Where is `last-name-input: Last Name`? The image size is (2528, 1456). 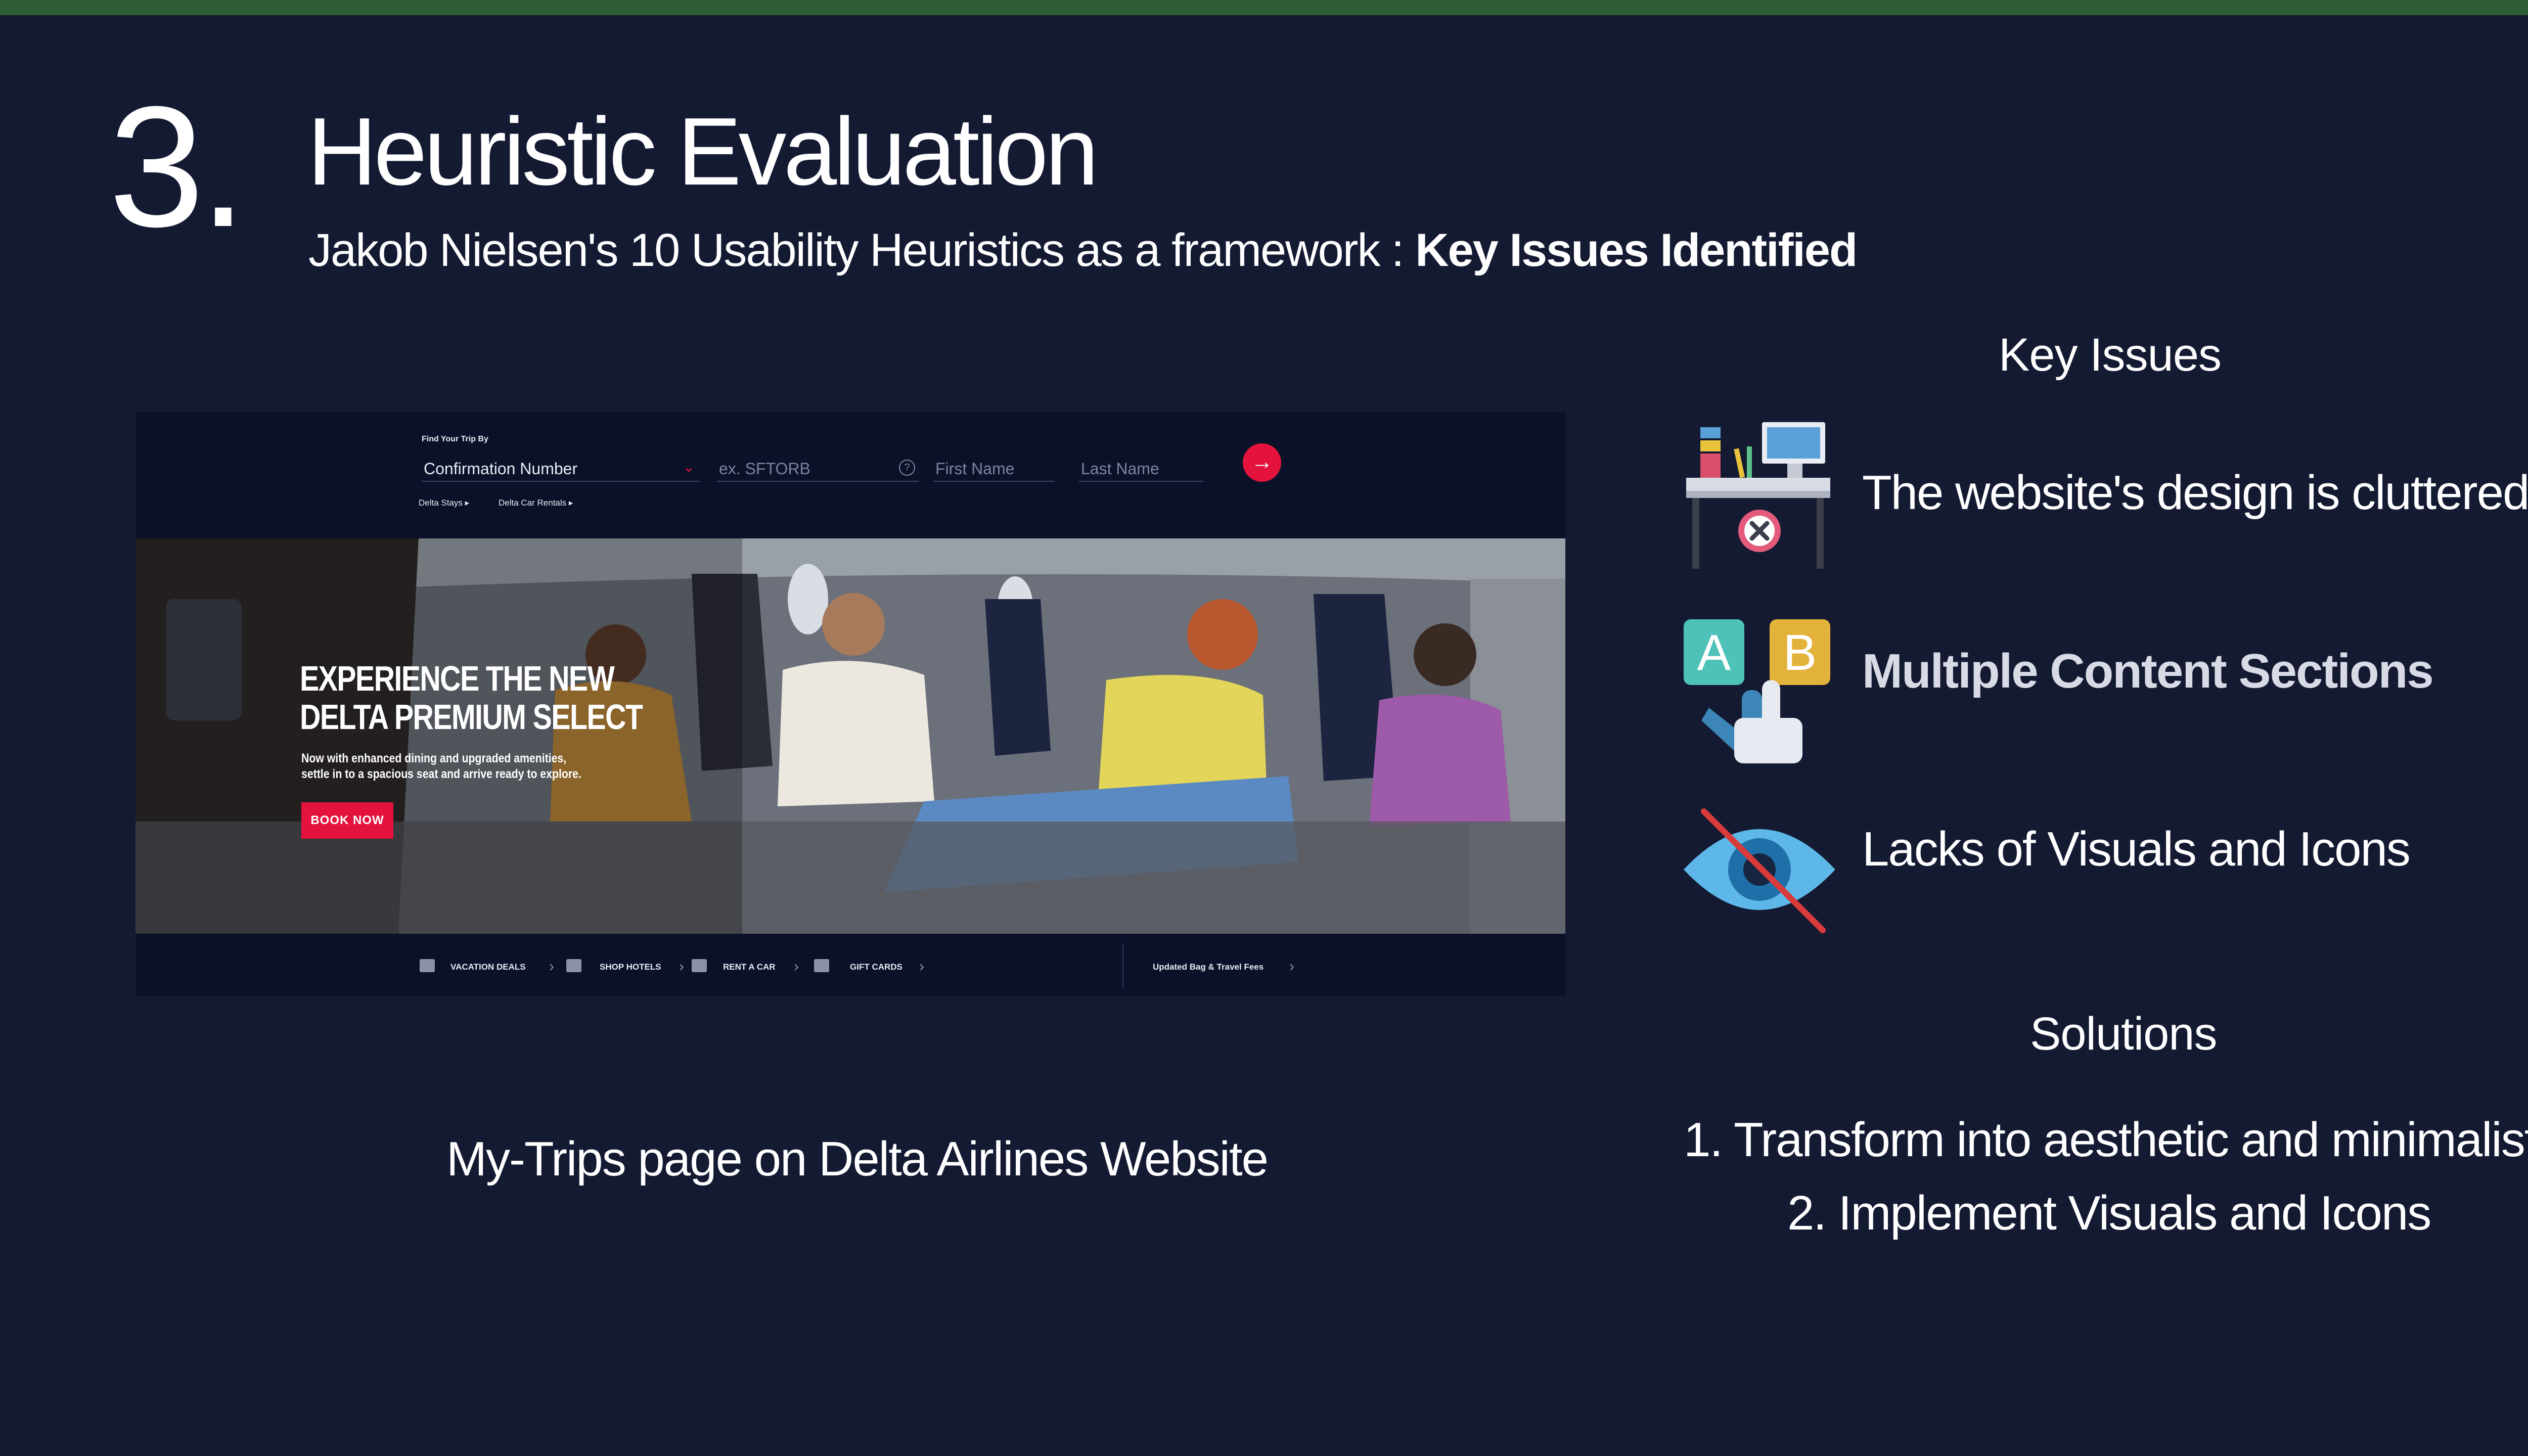
last-name-input: Last Name is located at coordinates (1141, 467).